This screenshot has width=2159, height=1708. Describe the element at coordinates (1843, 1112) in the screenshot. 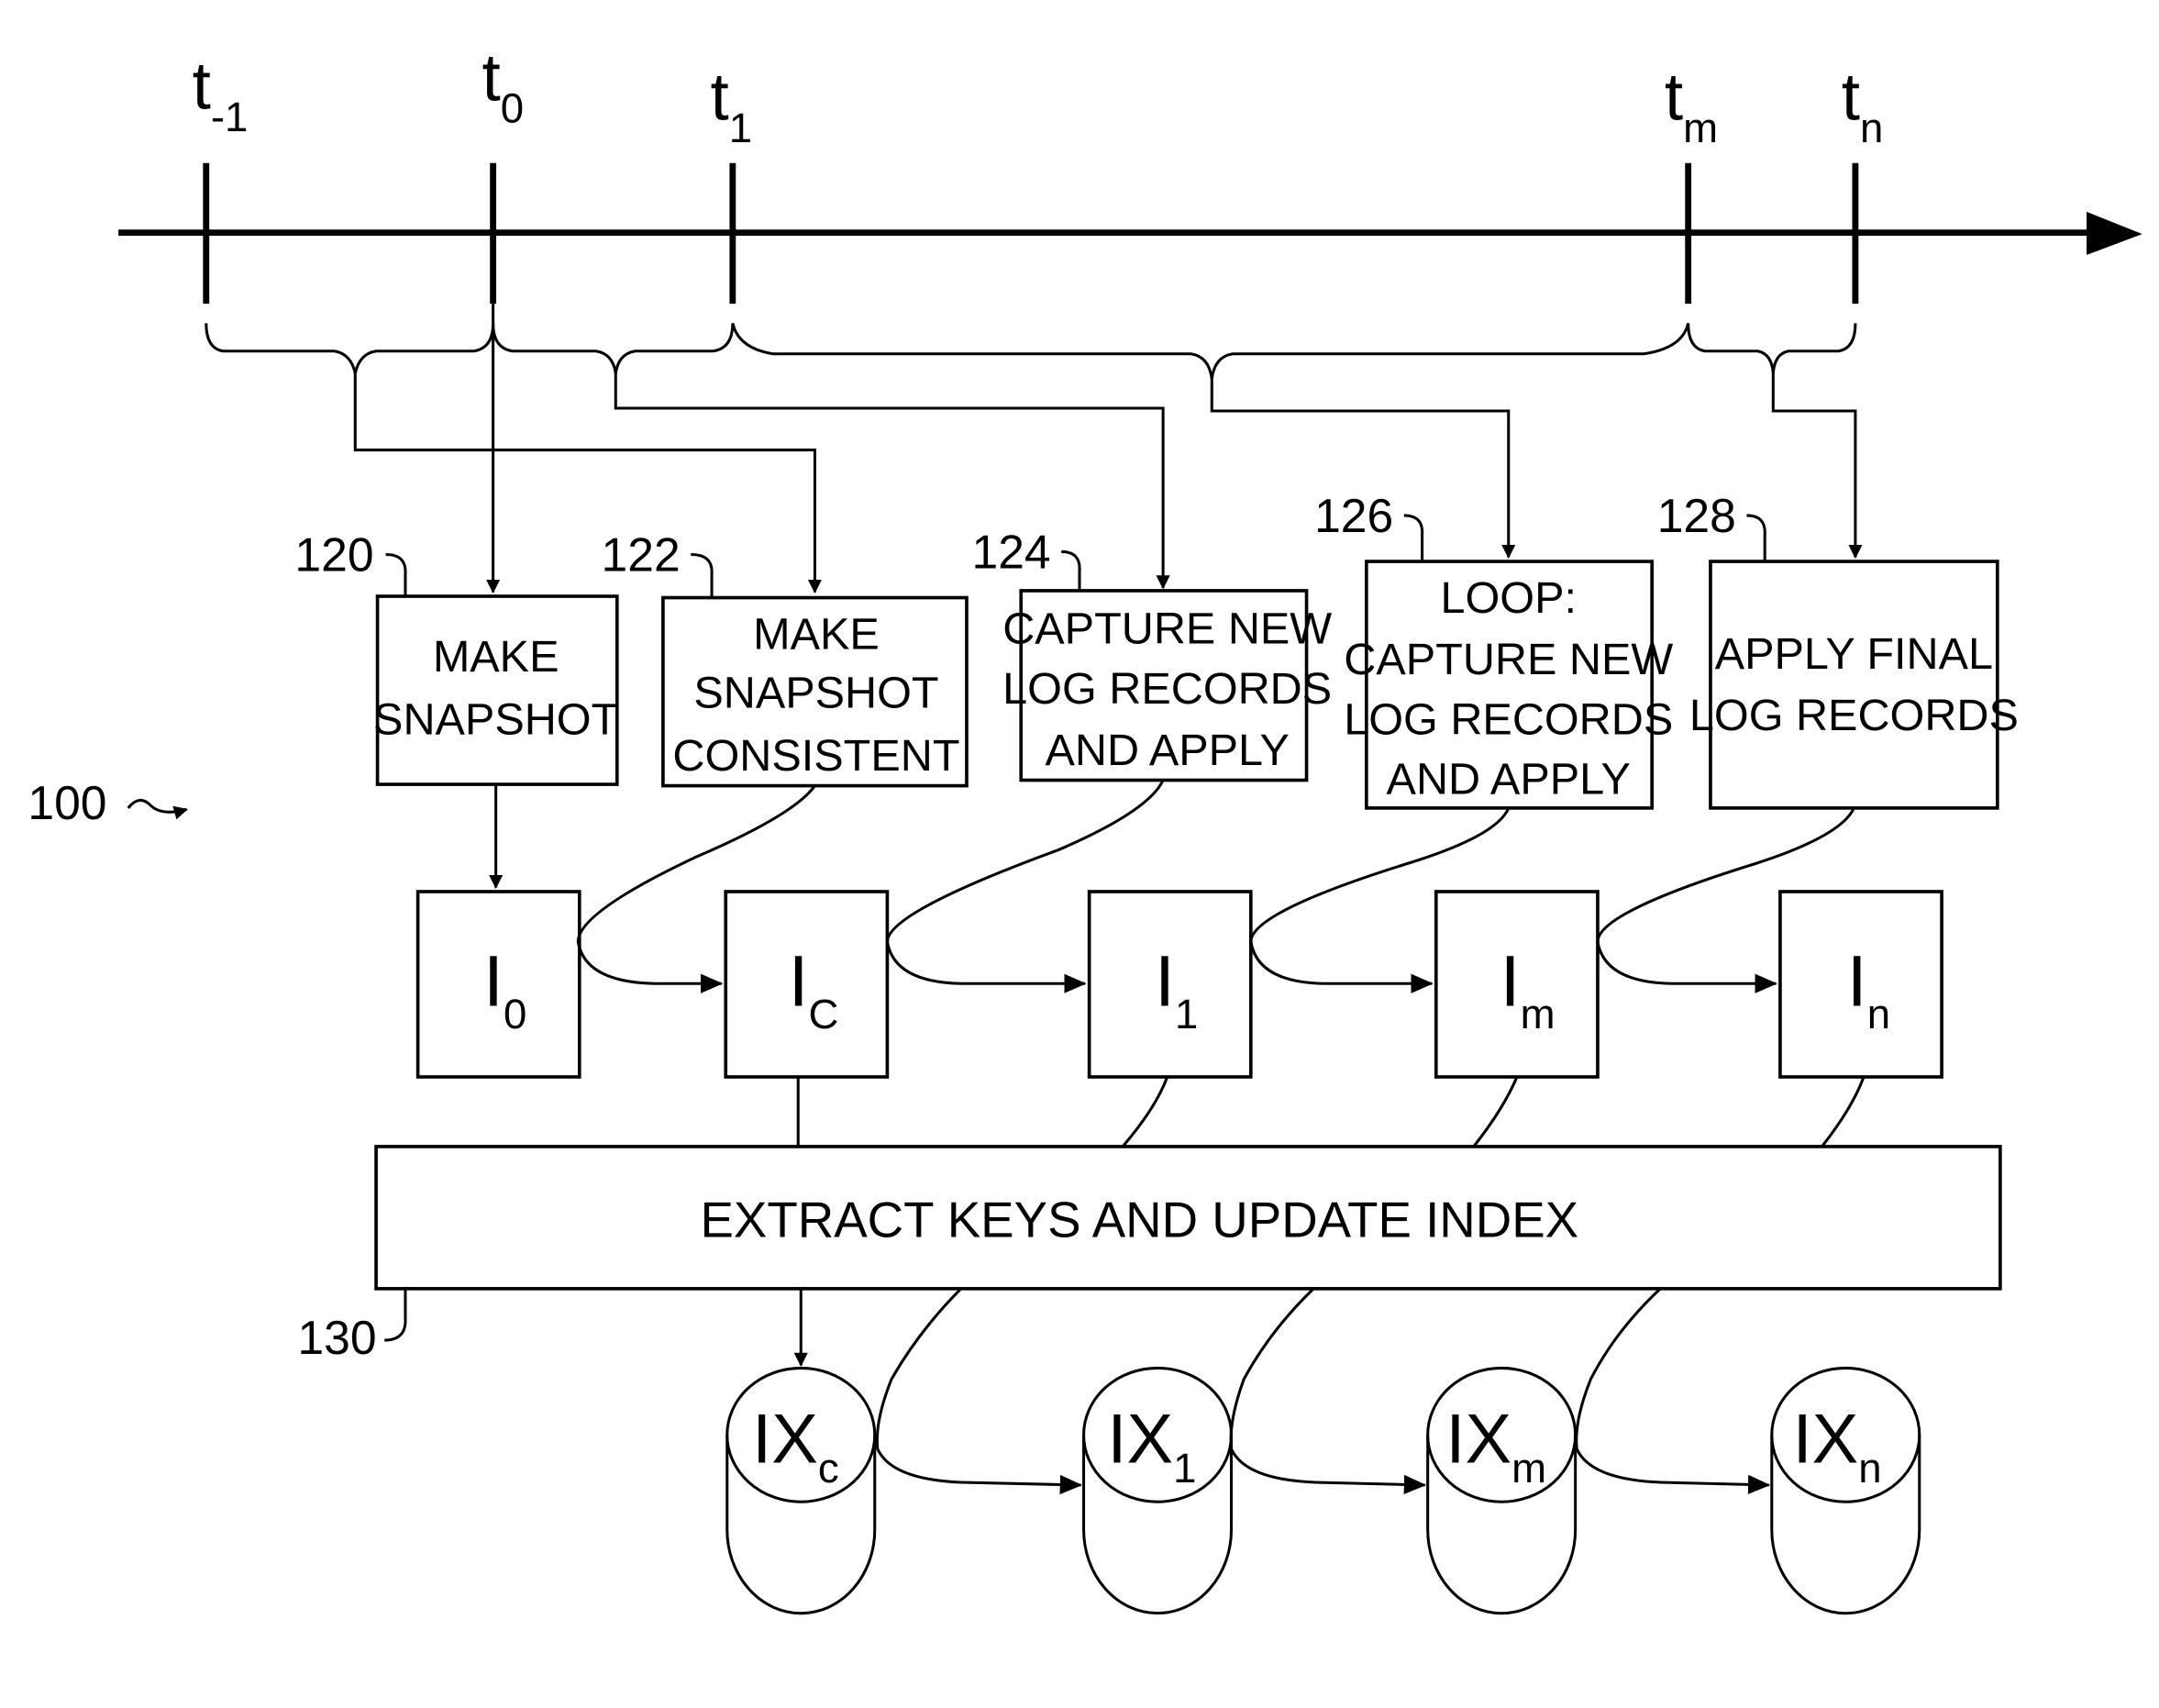

I see `link-In` at that location.